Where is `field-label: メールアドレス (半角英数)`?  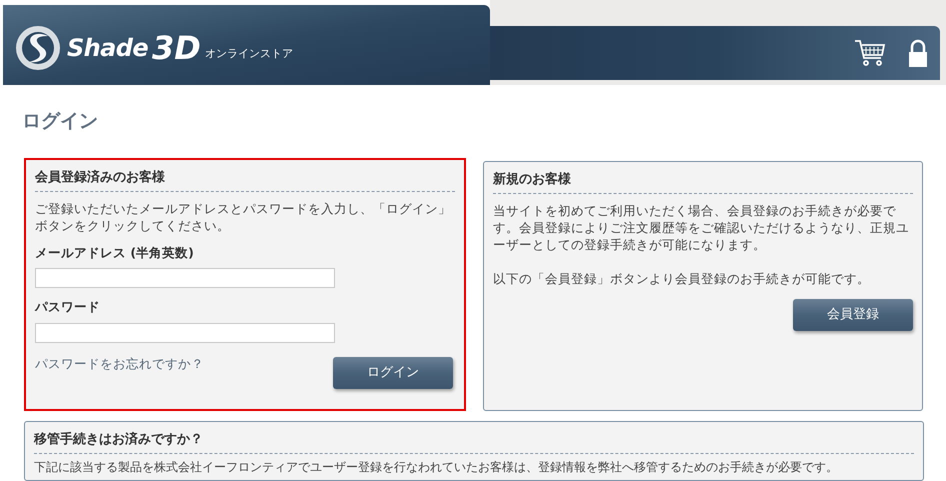
field-label: メールアドレス (半角英数) is located at coordinates (115, 253).